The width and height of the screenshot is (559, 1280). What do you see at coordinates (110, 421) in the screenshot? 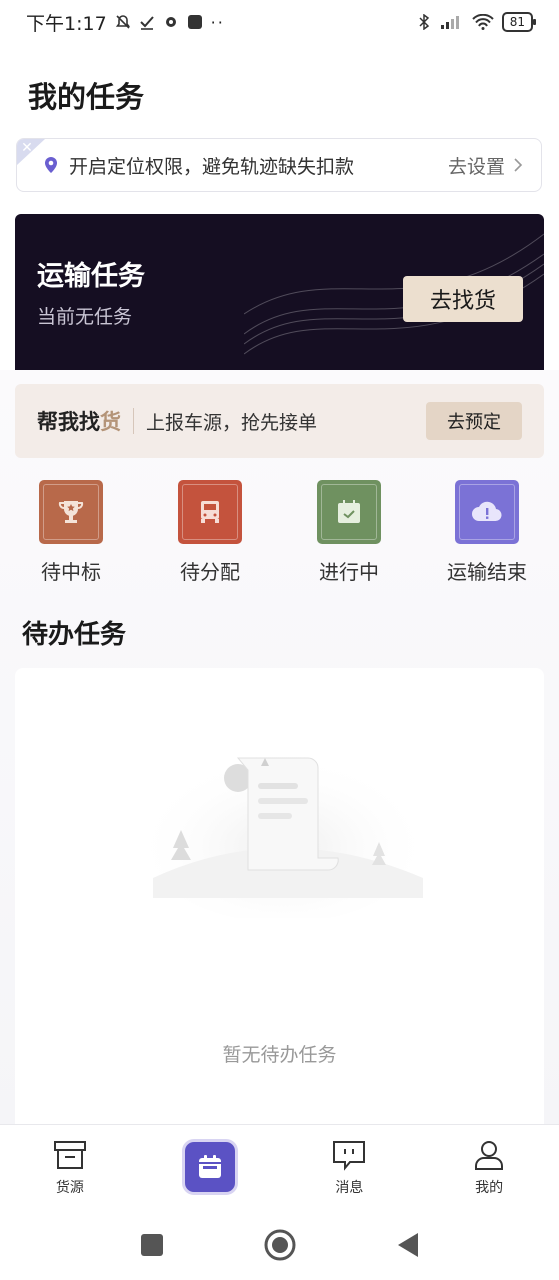
I see `helper-brand-highlight: 货` at bounding box center [110, 421].